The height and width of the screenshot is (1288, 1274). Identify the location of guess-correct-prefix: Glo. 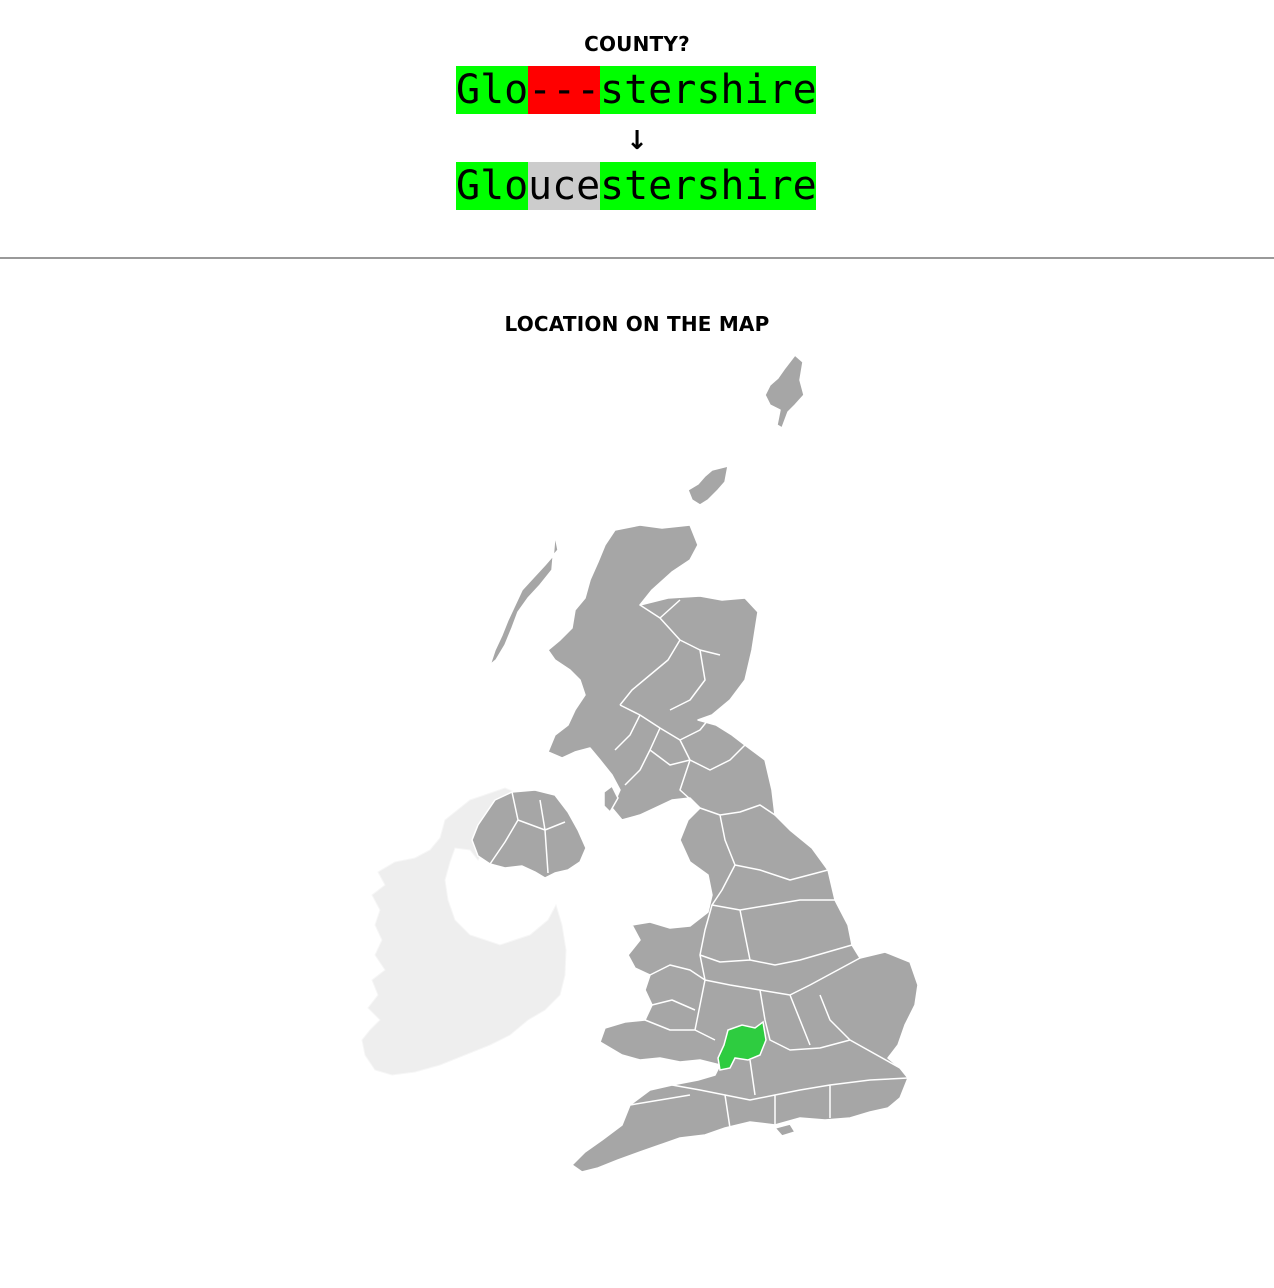
(492, 90).